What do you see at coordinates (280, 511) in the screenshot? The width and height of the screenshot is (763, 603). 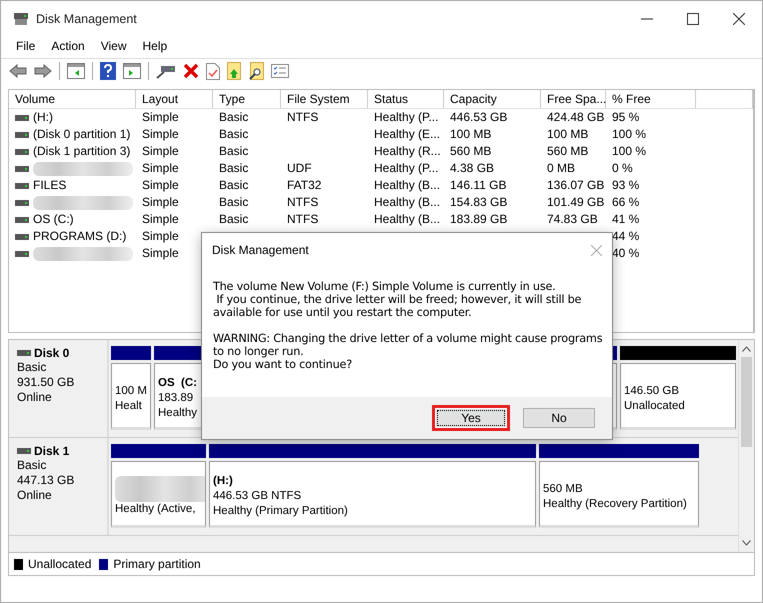 I see `partition-text: Healthy (Primary Partition)` at bounding box center [280, 511].